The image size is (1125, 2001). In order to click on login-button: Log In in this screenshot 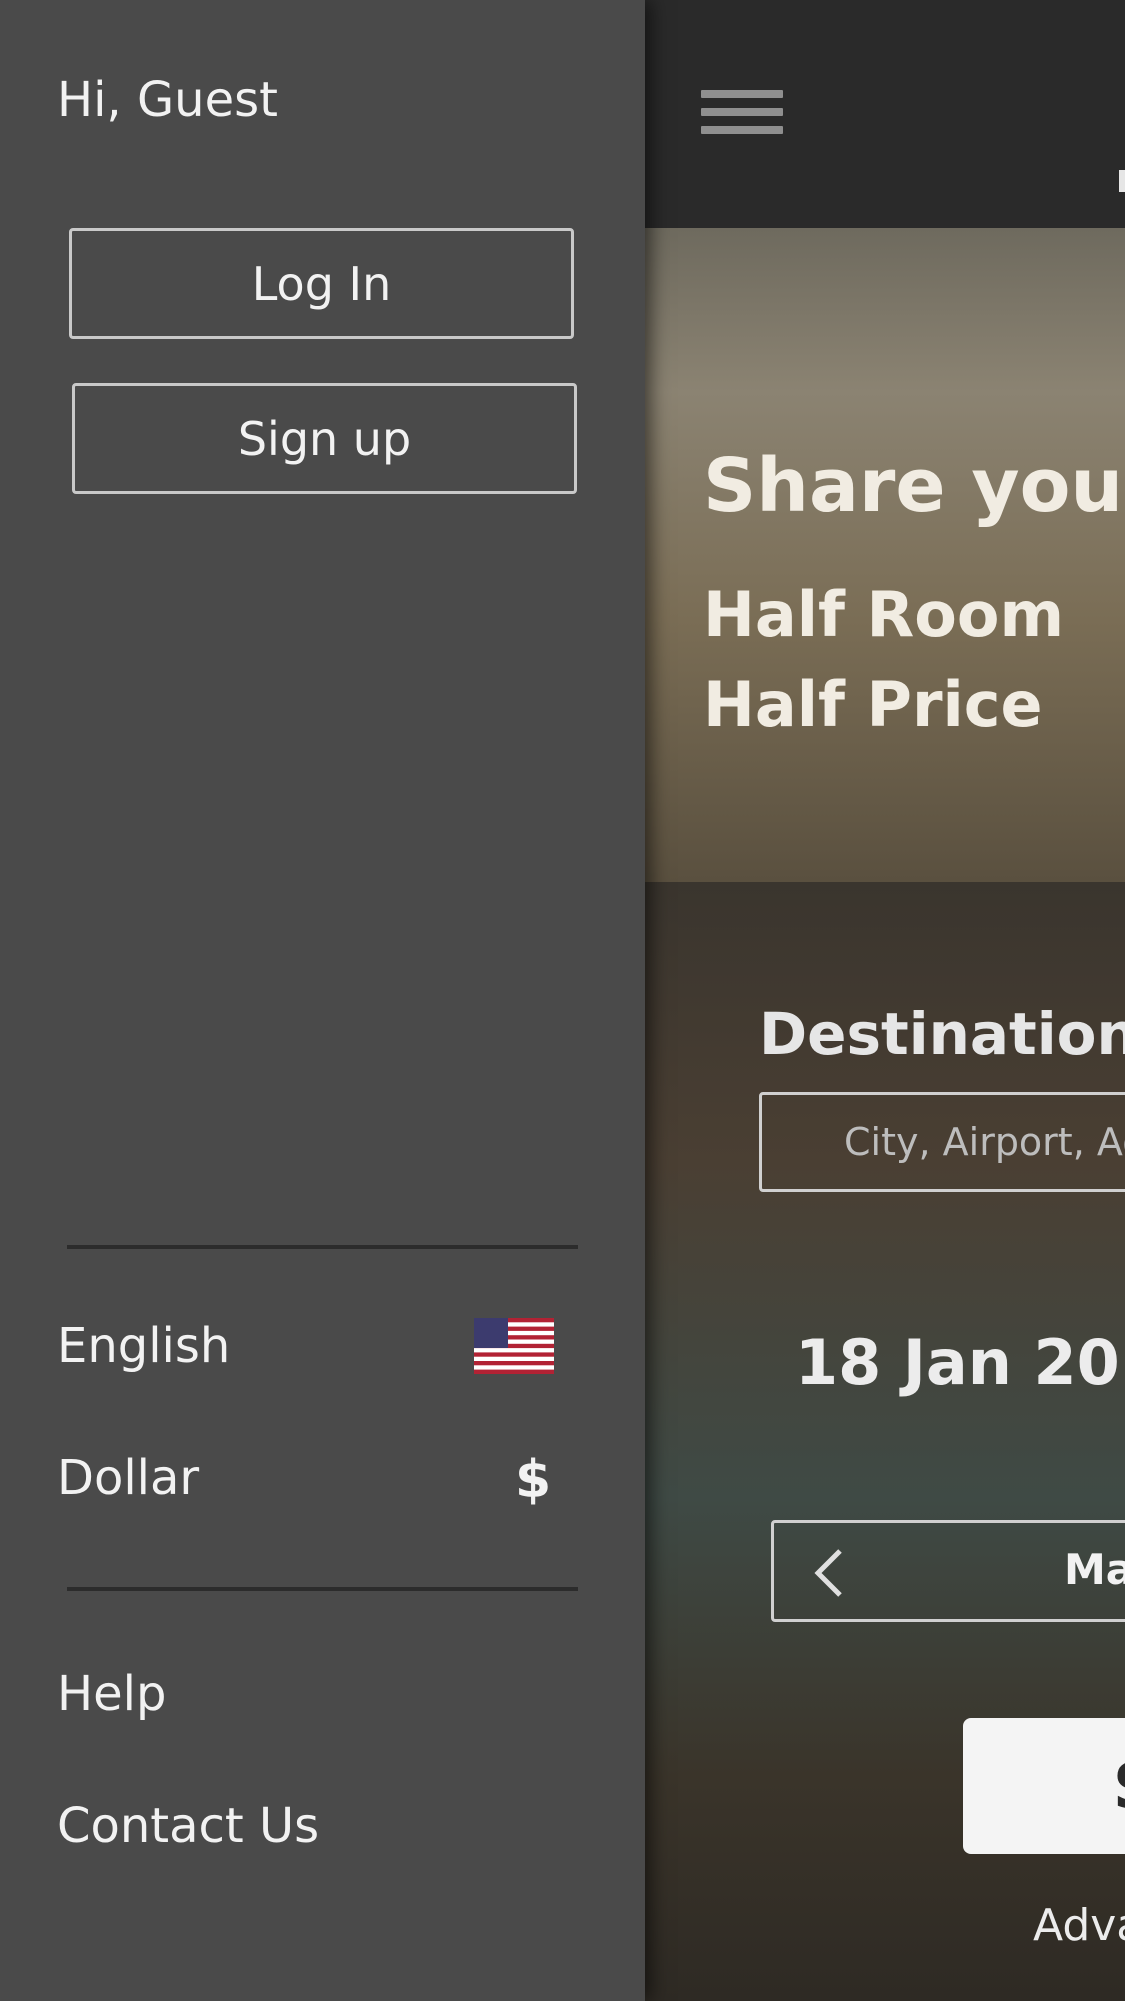, I will do `click(321, 283)`.